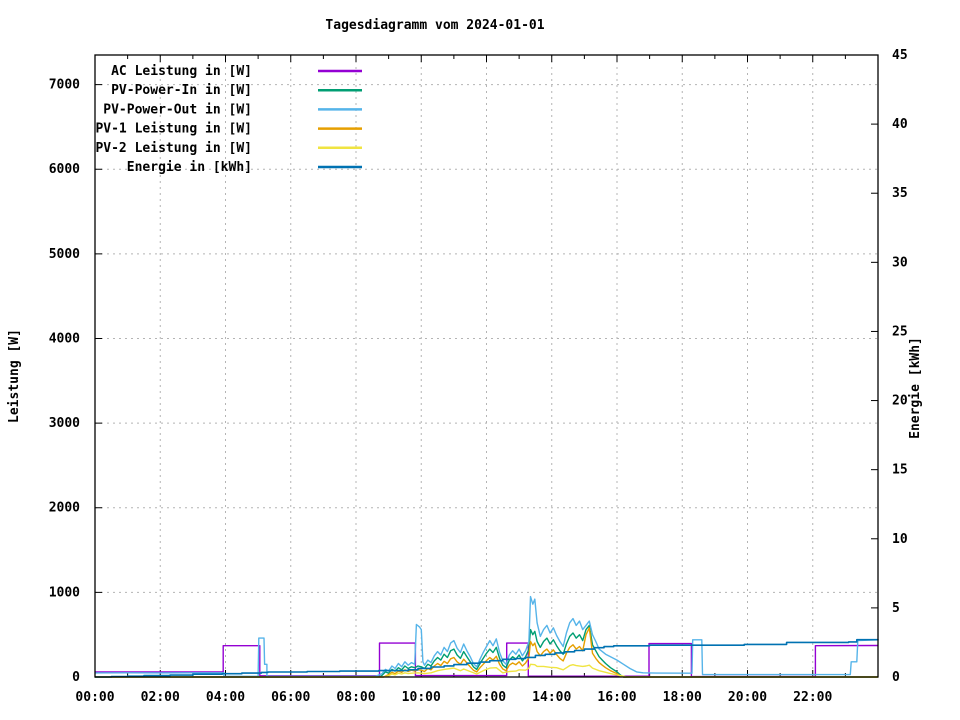  Describe the element at coordinates (14, 376) in the screenshot. I see `left-axis-title: Leistung [W]` at that location.